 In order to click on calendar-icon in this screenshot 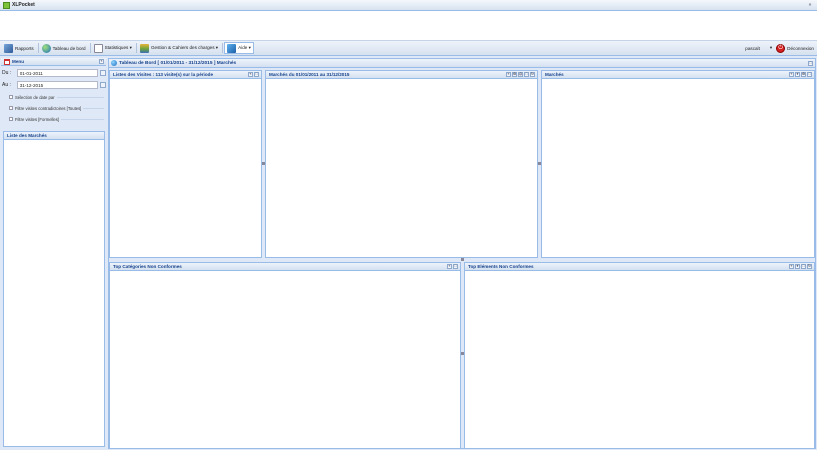, I will do `click(7, 61)`.